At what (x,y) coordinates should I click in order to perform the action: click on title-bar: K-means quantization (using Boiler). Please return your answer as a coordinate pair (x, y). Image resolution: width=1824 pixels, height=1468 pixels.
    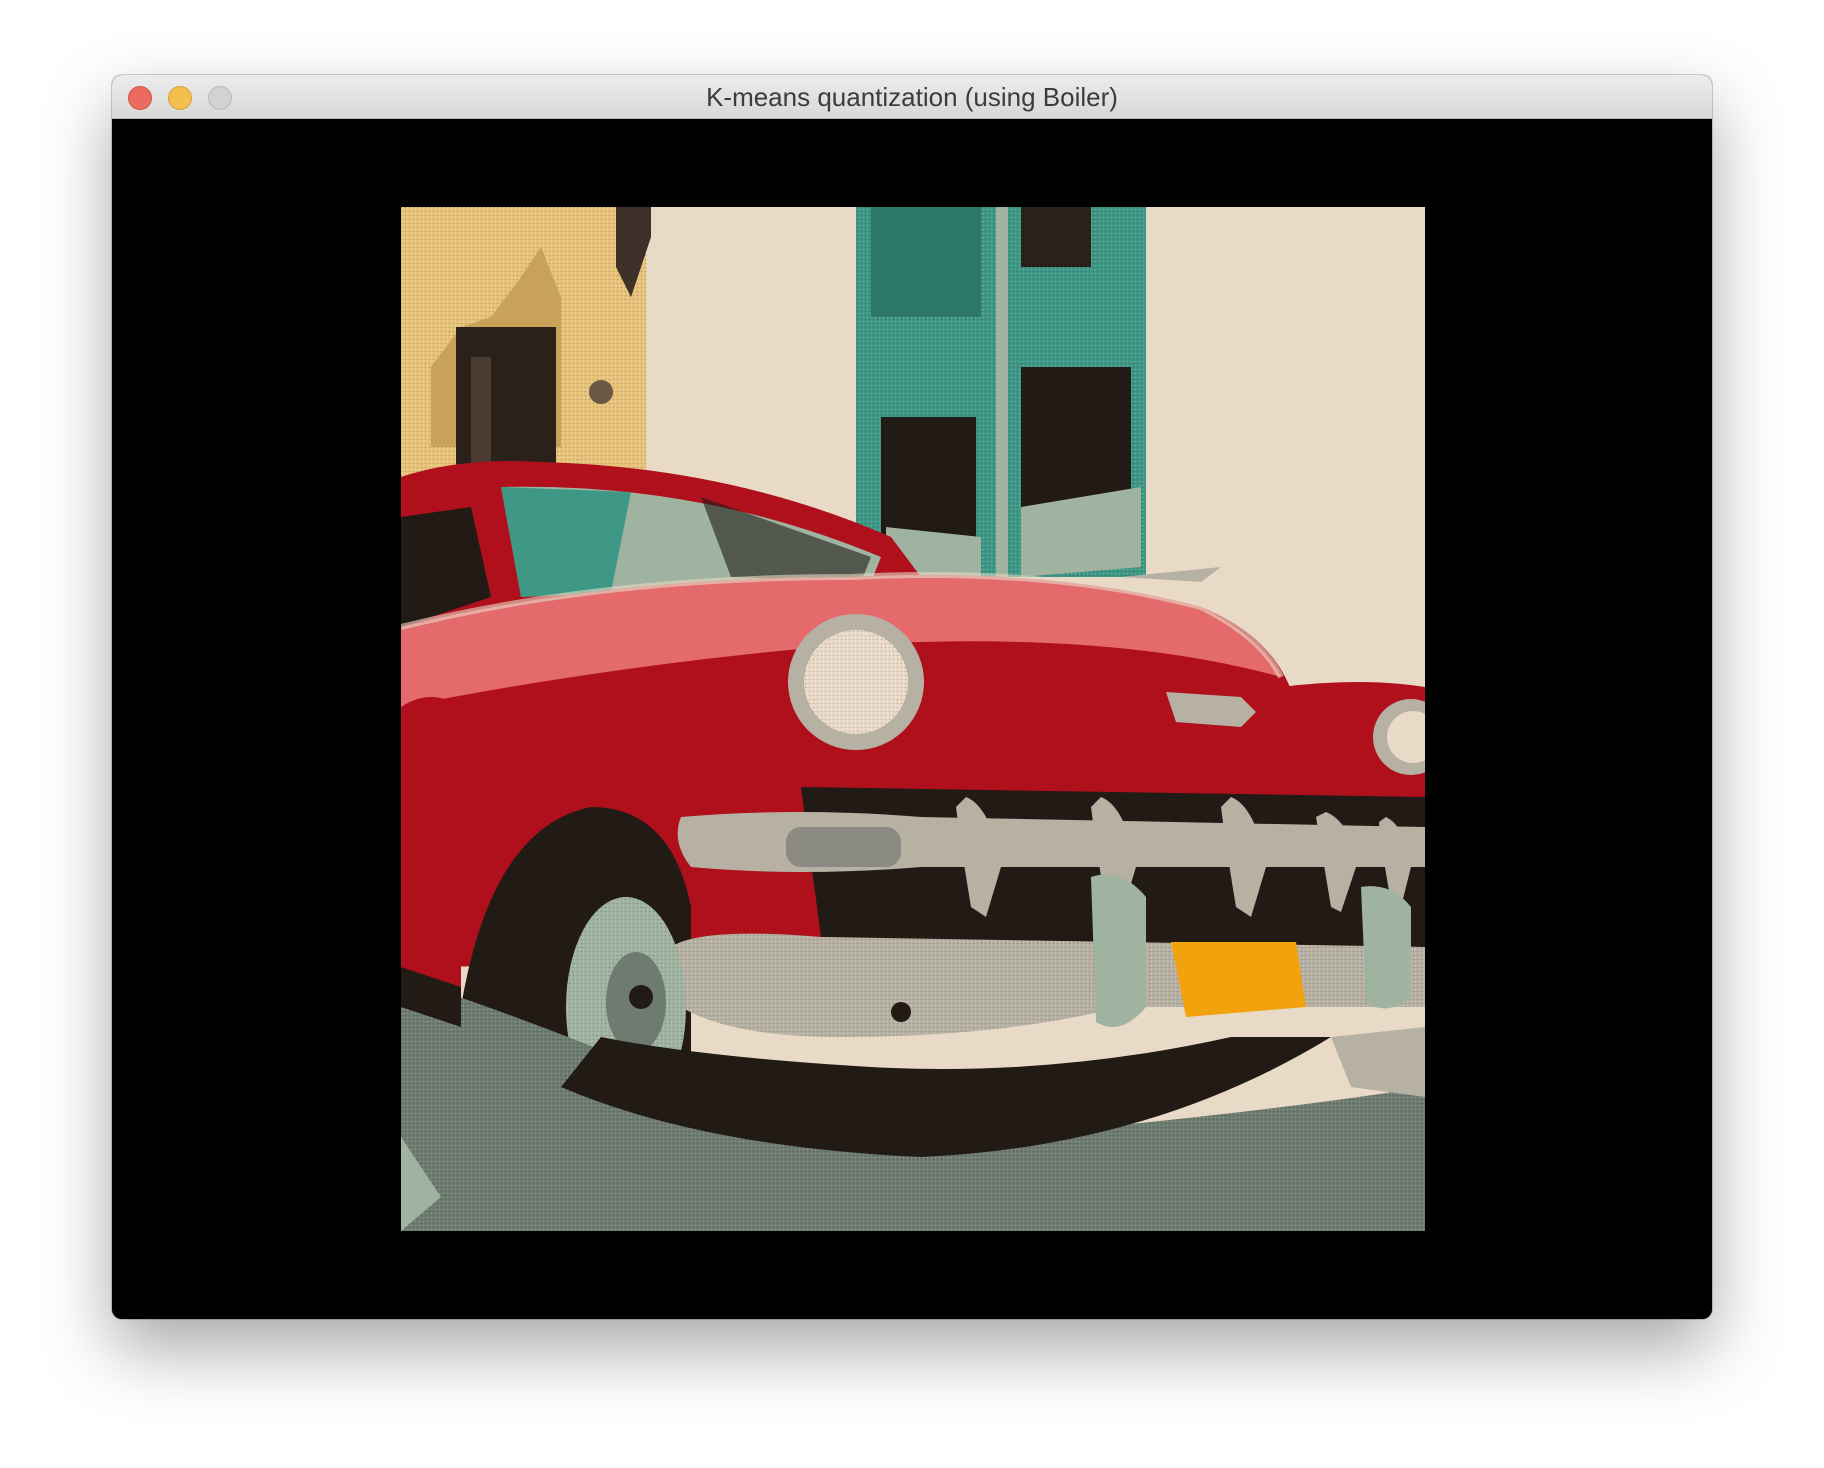
    Looking at the image, I should click on (912, 97).